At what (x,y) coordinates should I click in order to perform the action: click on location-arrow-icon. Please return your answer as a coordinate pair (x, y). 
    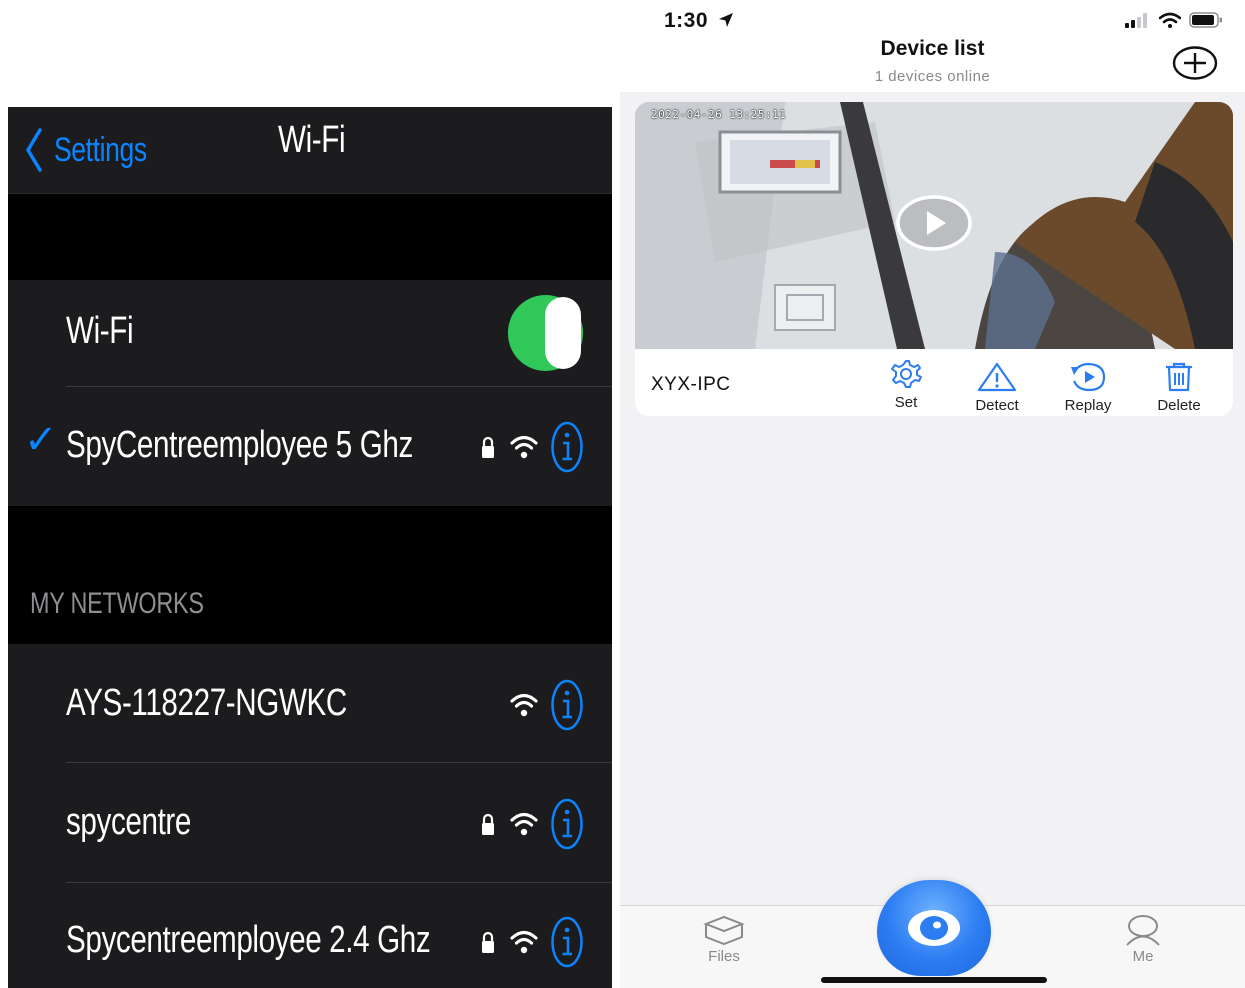
    Looking at the image, I should click on (726, 20).